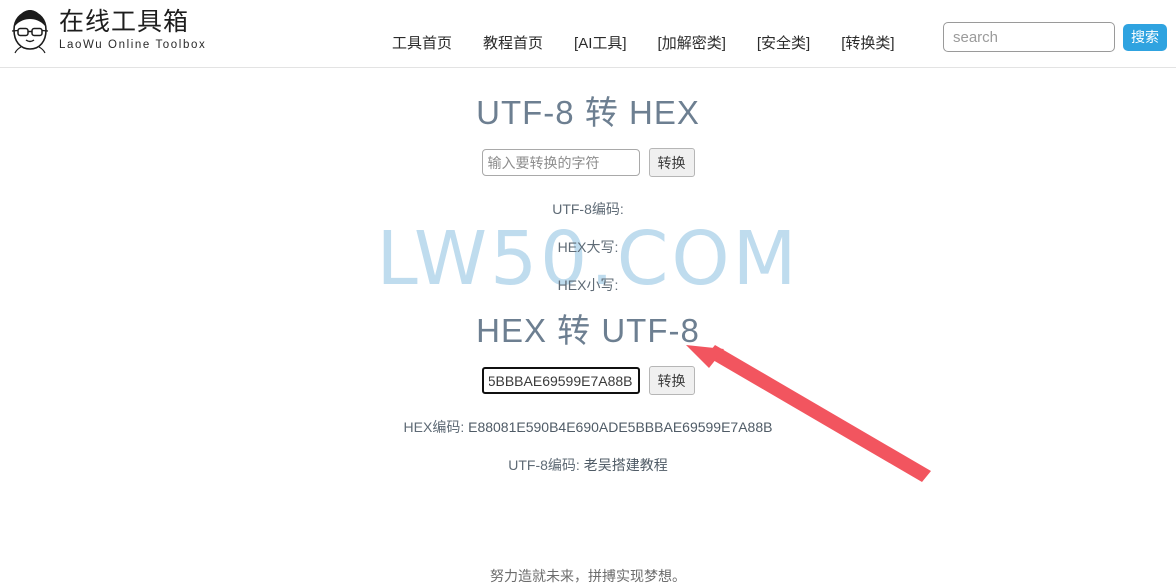 The height and width of the screenshot is (587, 1176). I want to click on utf8-encode-result-label: UTF-8编码:, so click(588, 209).